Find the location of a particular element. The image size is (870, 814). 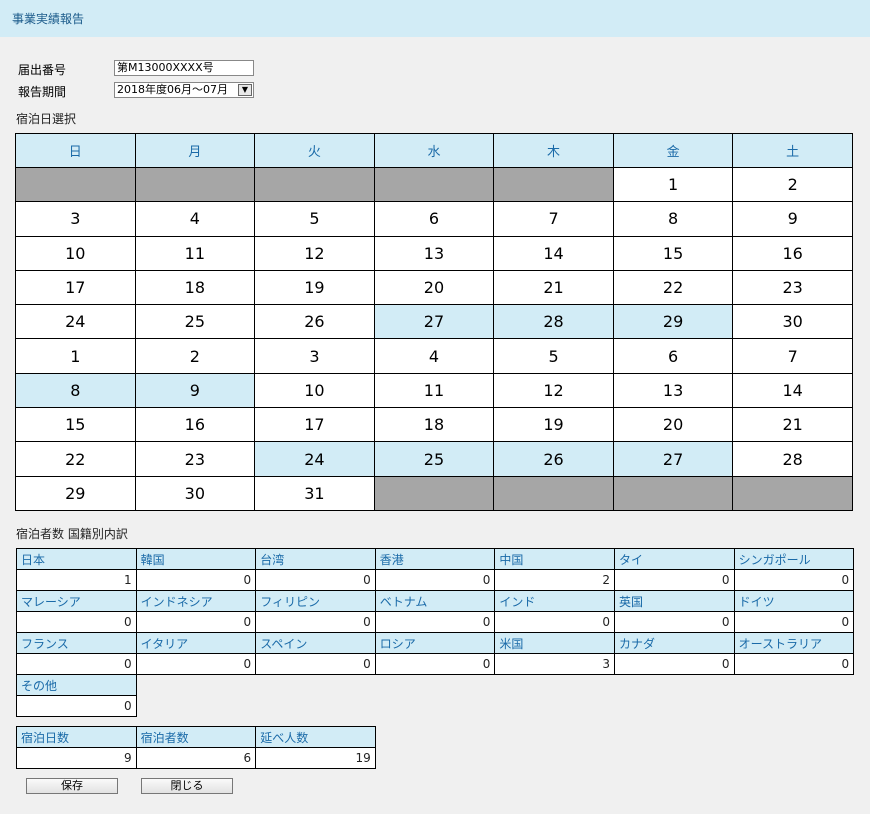

calendar-day-cell: 31 is located at coordinates (314, 493).